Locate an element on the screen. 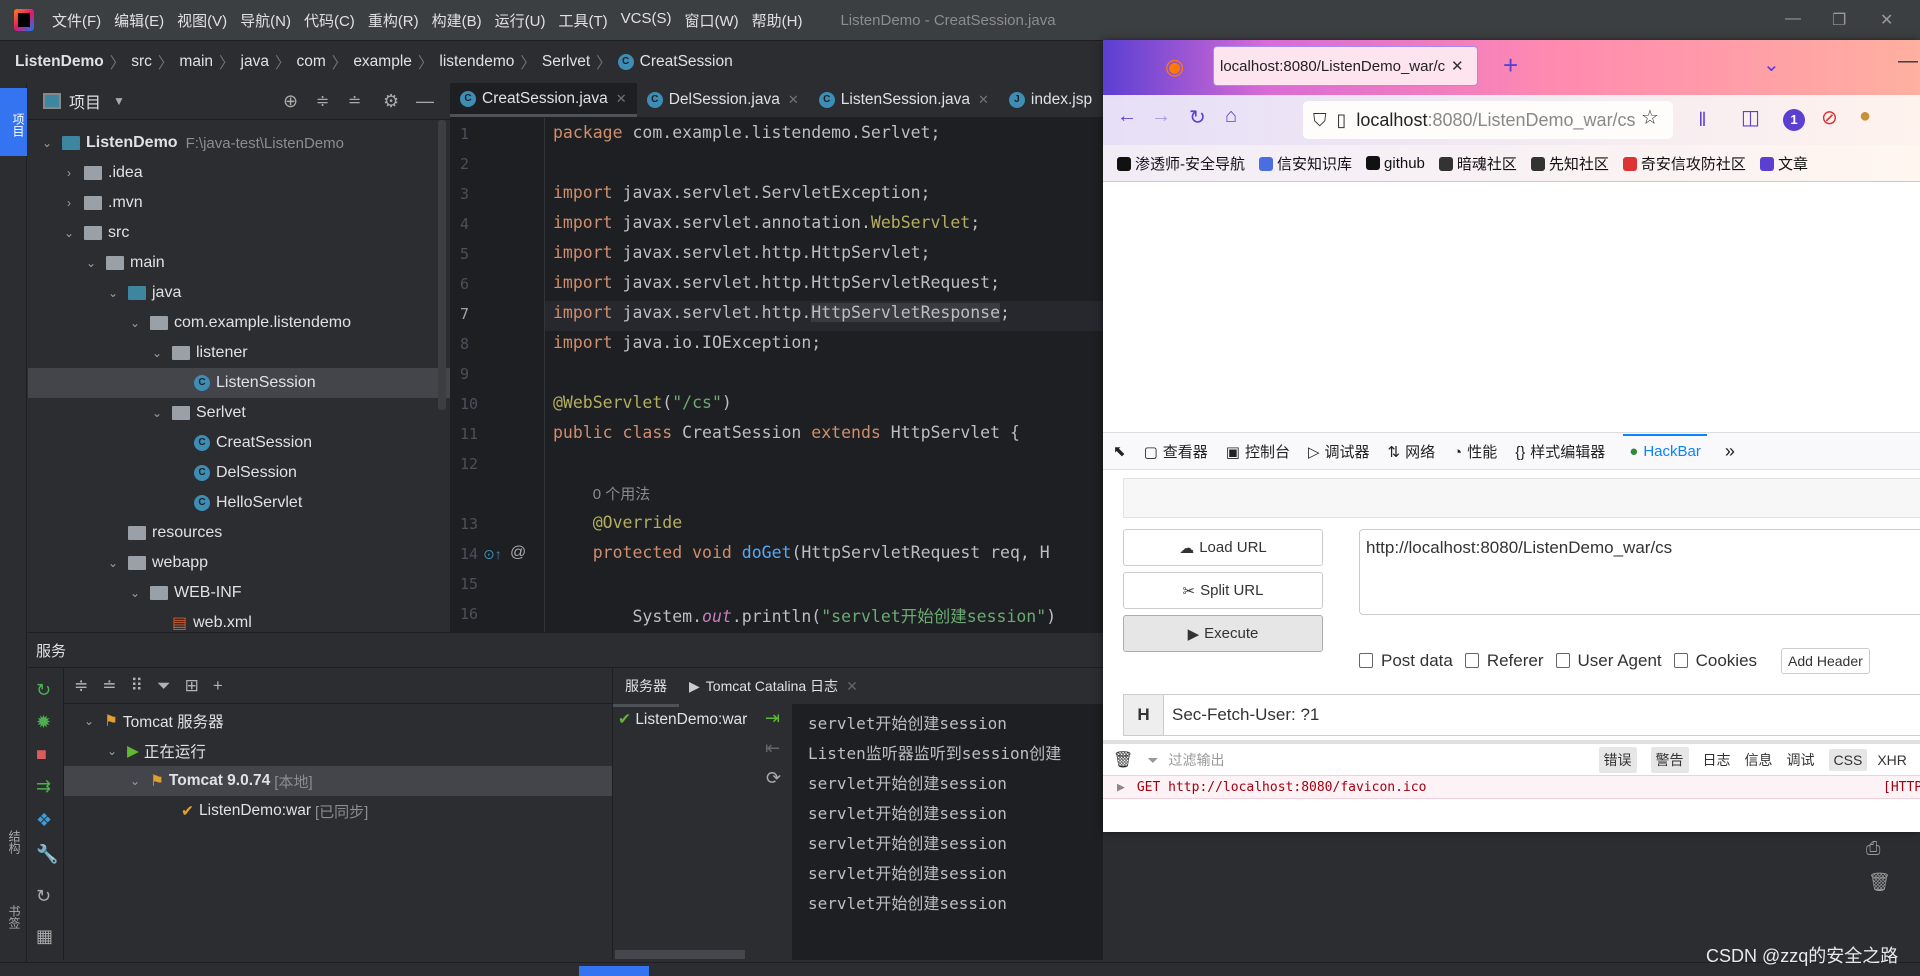 The image size is (1920, 976). option-checkbox: Cookies is located at coordinates (1715, 661).